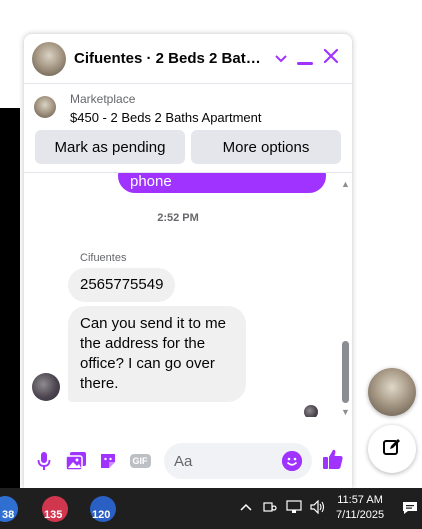 The height and width of the screenshot is (529, 422). Describe the element at coordinates (345, 298) in the screenshot. I see `scrollbar: ▲ ▼` at that location.